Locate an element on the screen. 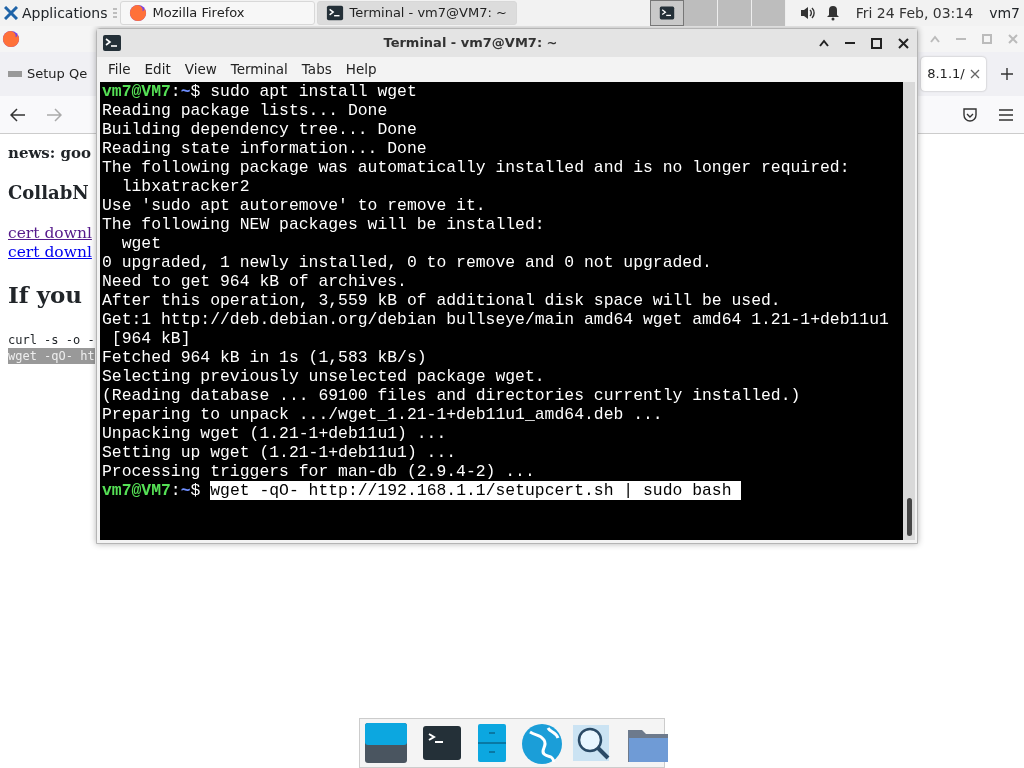 This screenshot has height=768, width=1024. output-line: [964 kB] is located at coordinates (150, 338).